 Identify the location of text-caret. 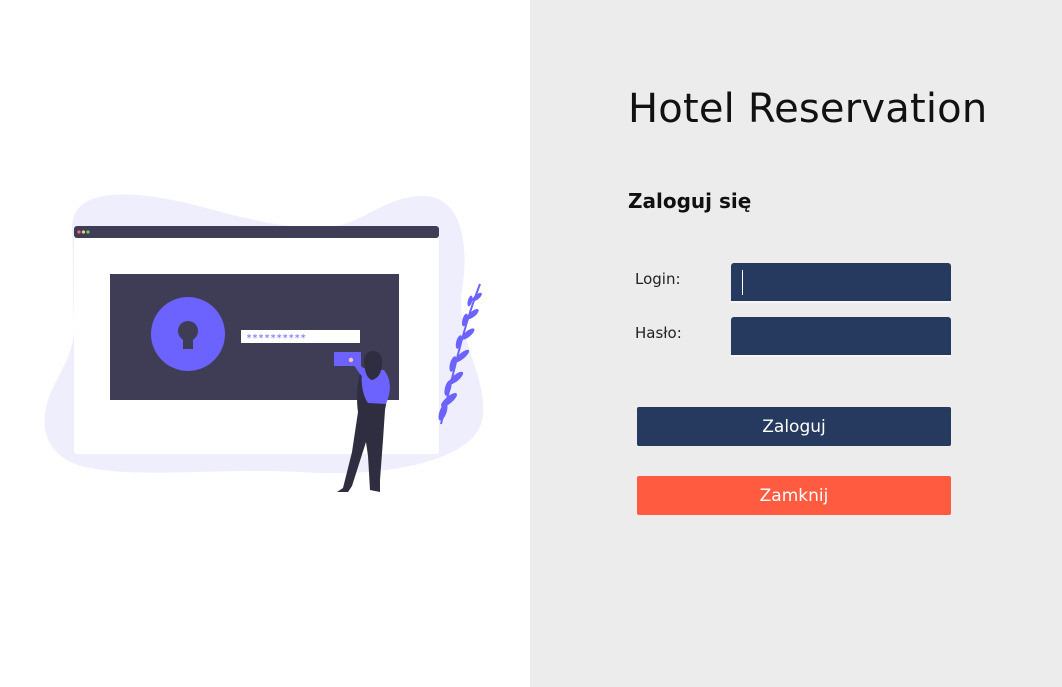
(742, 282).